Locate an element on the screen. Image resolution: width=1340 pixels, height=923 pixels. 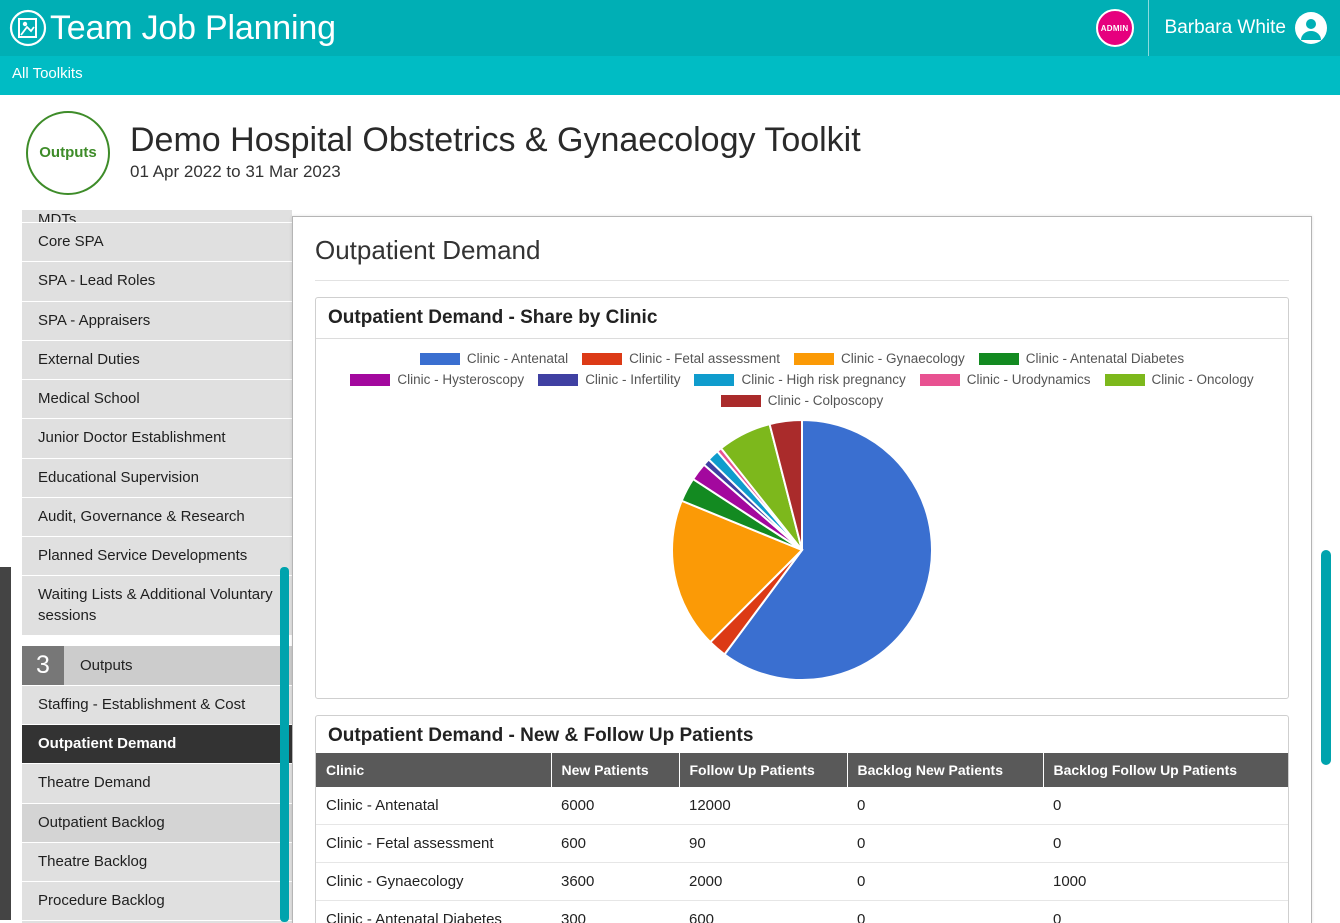
legend-label: Clinic - Urodynamics is located at coordinates (1028, 379).